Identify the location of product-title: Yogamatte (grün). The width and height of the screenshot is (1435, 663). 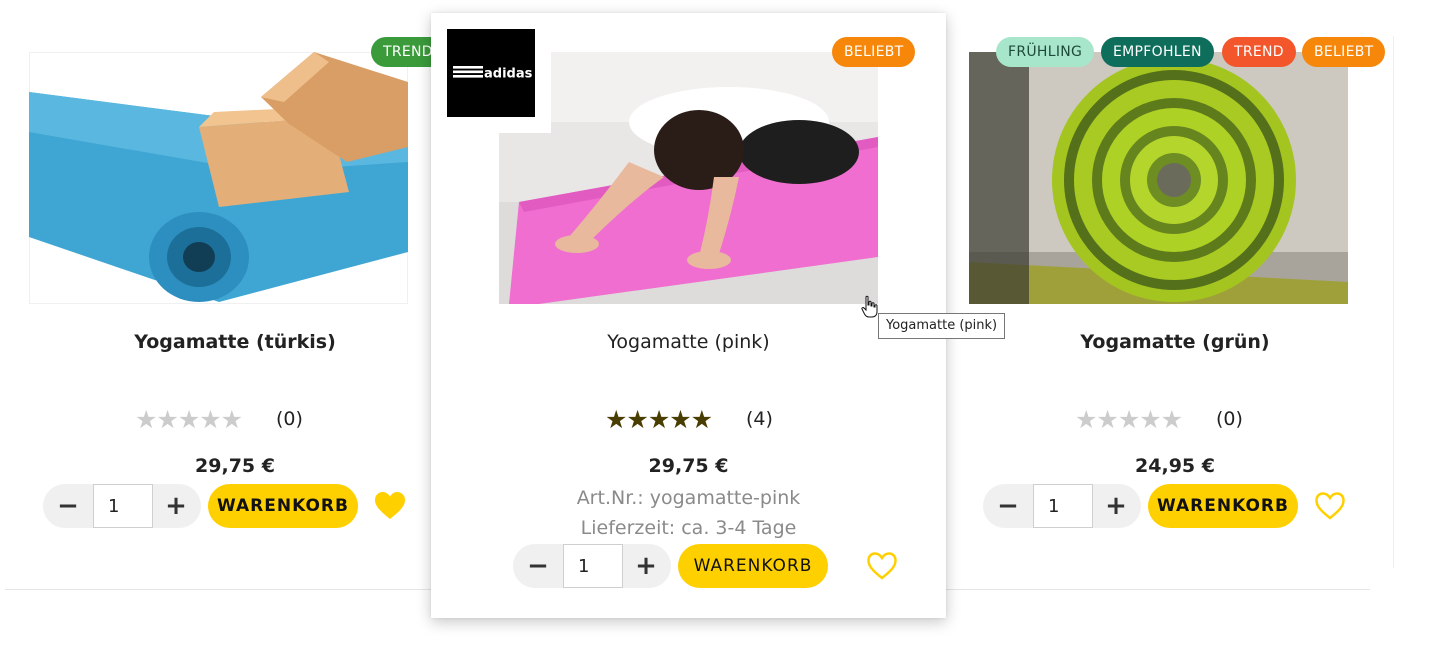
(1175, 342).